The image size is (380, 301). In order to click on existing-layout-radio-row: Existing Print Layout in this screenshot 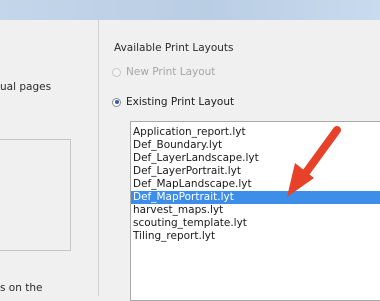, I will do `click(173, 102)`.